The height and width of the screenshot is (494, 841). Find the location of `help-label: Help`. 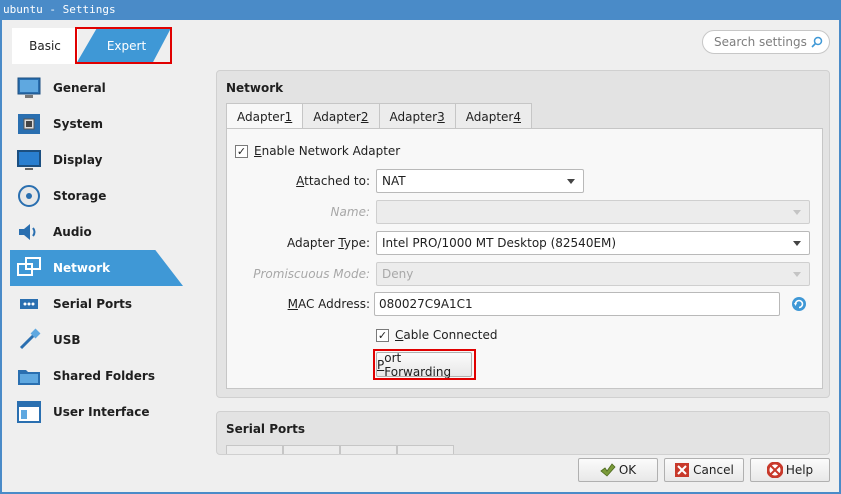

help-label: Help is located at coordinates (799, 470).